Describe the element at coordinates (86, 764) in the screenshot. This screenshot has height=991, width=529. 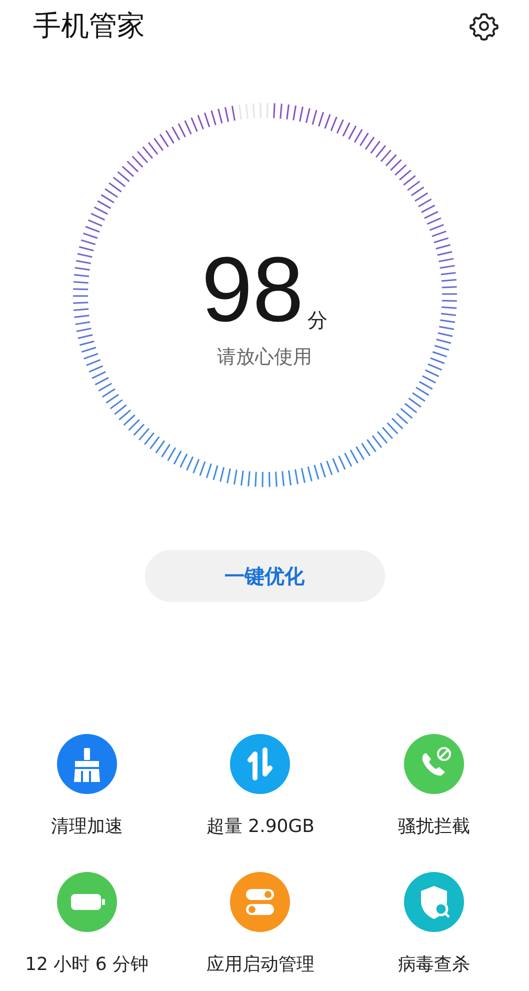
I see `broom-icon` at that location.